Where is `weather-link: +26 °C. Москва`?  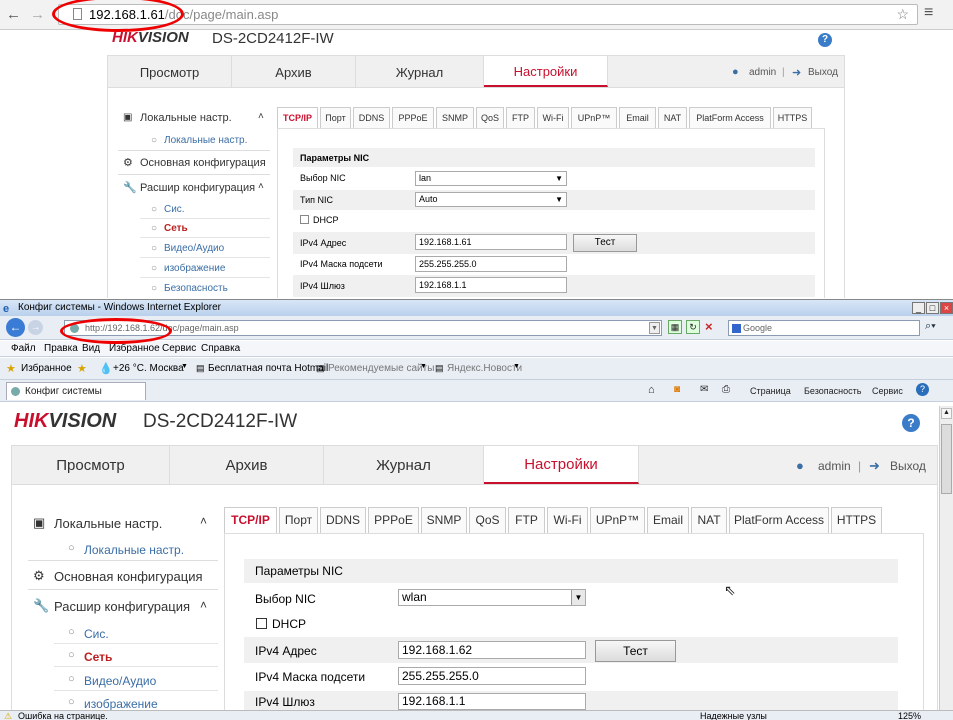
weather-link: +26 °C. Москва is located at coordinates (148, 368).